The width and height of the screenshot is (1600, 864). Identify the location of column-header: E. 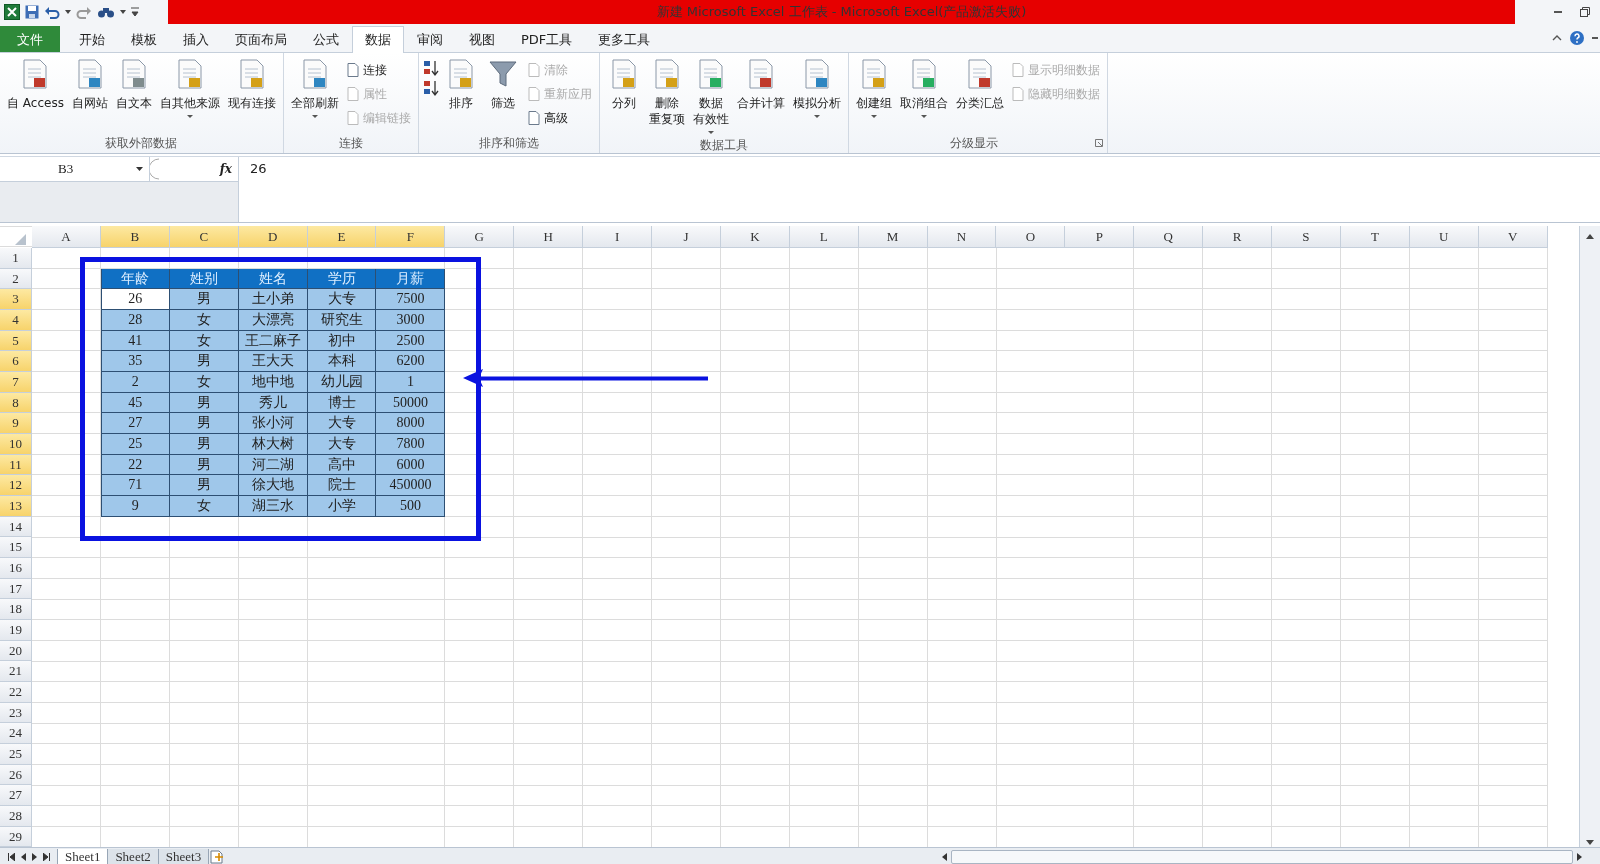
(342, 237).